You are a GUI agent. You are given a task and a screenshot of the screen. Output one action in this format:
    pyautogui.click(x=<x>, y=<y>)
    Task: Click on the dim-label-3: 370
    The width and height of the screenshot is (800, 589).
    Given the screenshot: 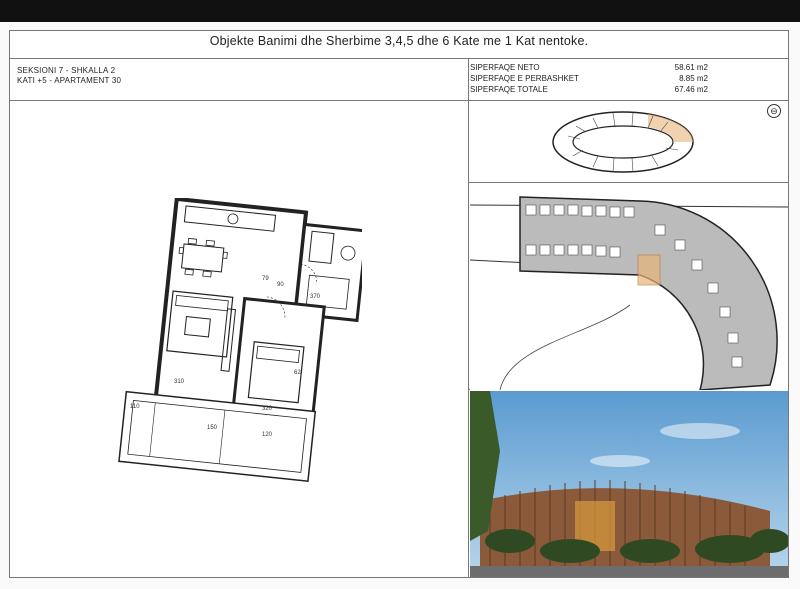 What is the action you would take?
    pyautogui.click(x=315, y=297)
    